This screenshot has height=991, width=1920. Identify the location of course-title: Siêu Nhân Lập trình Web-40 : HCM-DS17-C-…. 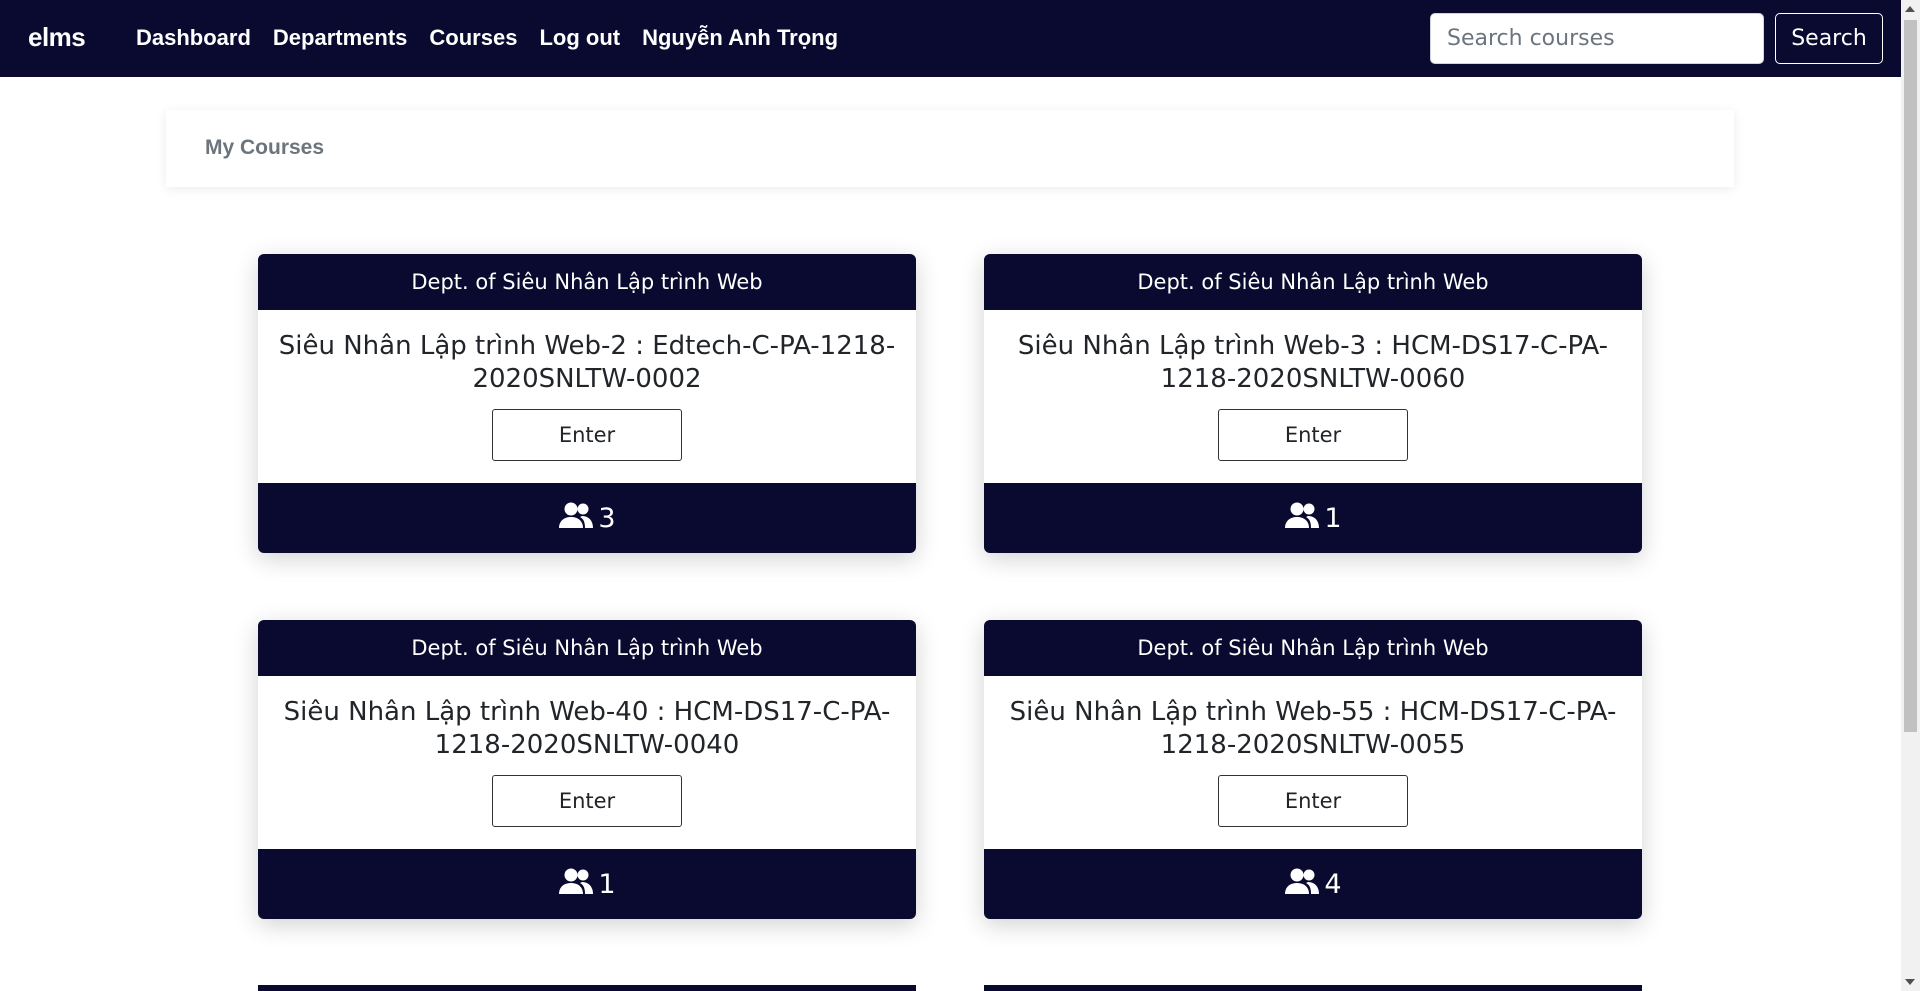
(587, 728).